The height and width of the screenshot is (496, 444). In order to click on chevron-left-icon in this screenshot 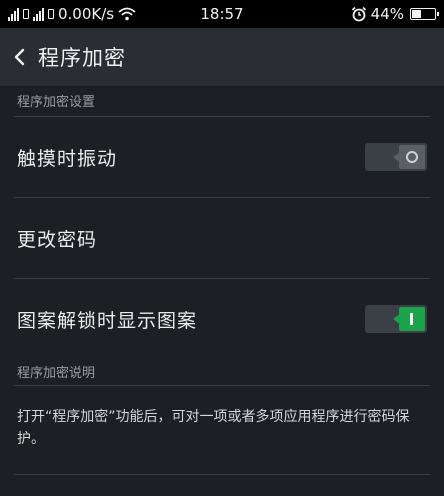, I will do `click(19, 57)`.